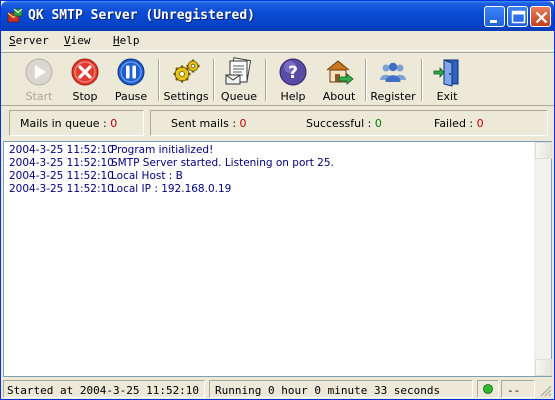 This screenshot has height=400, width=555. I want to click on running-time: Running 0 hour 0 minute 33 seconds, so click(328, 390).